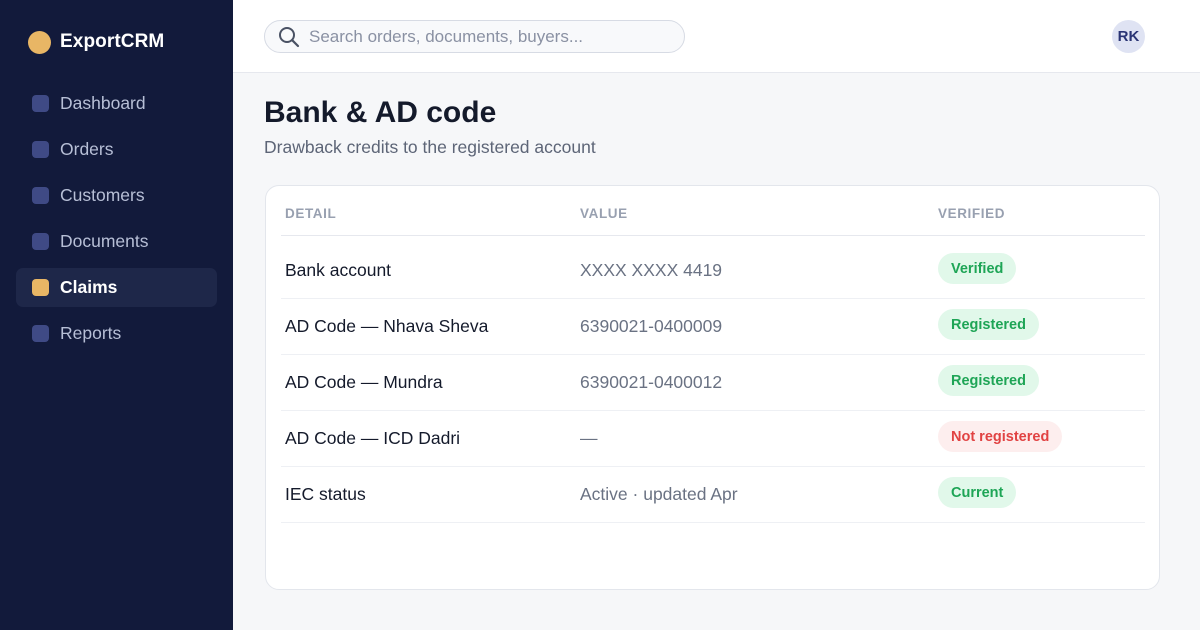  Describe the element at coordinates (1000, 436) in the screenshot. I see `status-badge: Not registered` at that location.